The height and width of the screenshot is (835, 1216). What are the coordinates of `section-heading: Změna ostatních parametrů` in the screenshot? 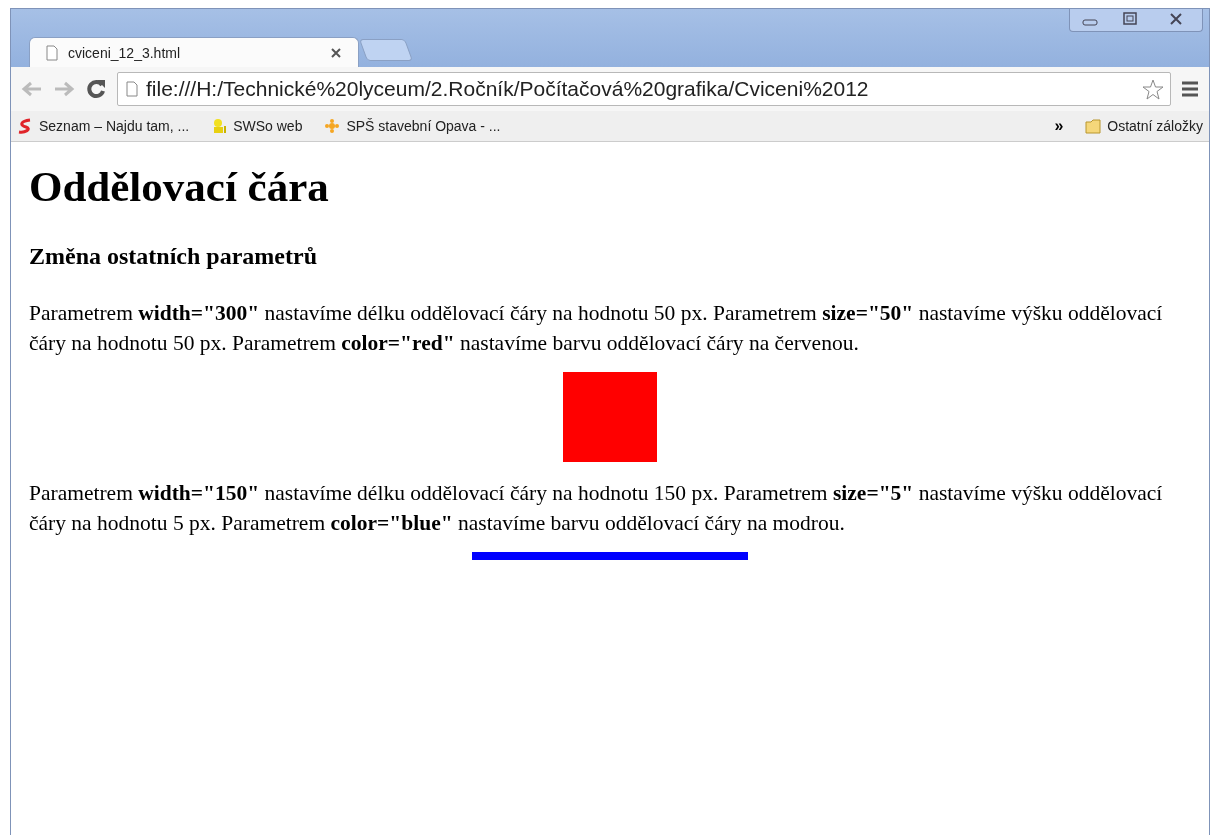 It's located at (173, 256).